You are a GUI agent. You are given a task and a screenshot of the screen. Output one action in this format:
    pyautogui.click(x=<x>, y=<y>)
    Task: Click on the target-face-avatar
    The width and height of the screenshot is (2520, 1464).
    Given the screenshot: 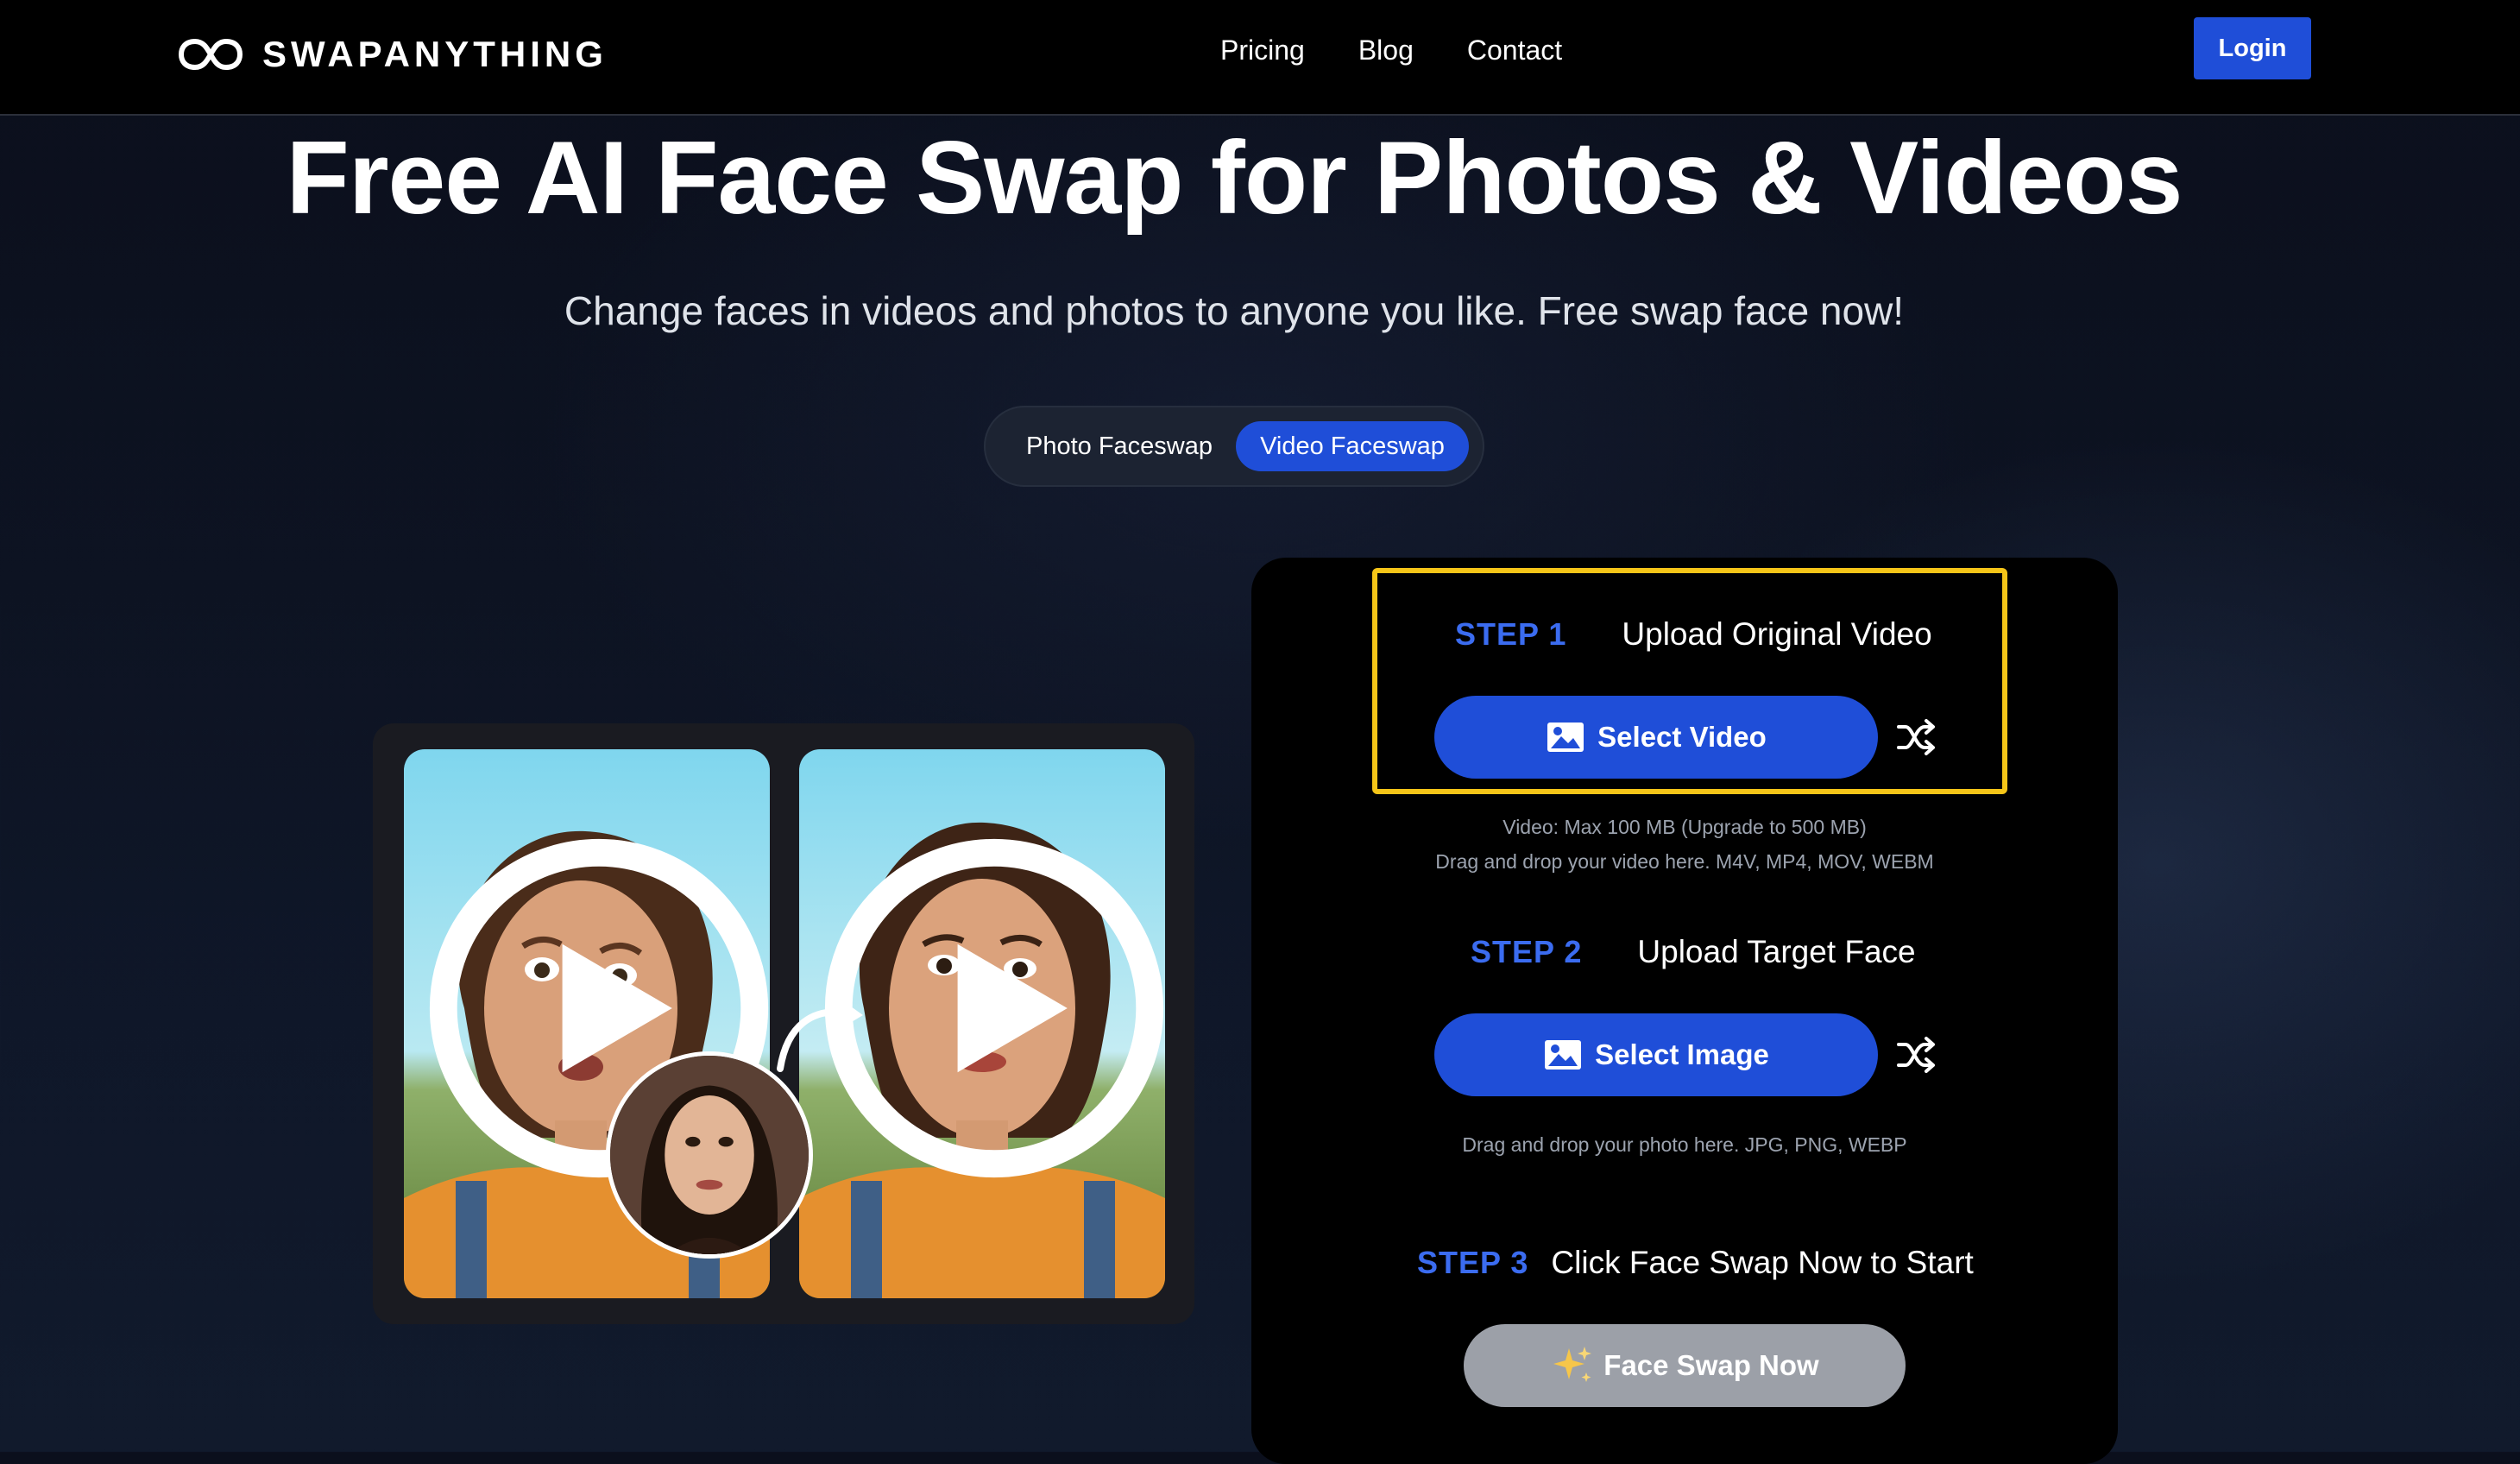 What is the action you would take?
    pyautogui.click(x=710, y=1155)
    